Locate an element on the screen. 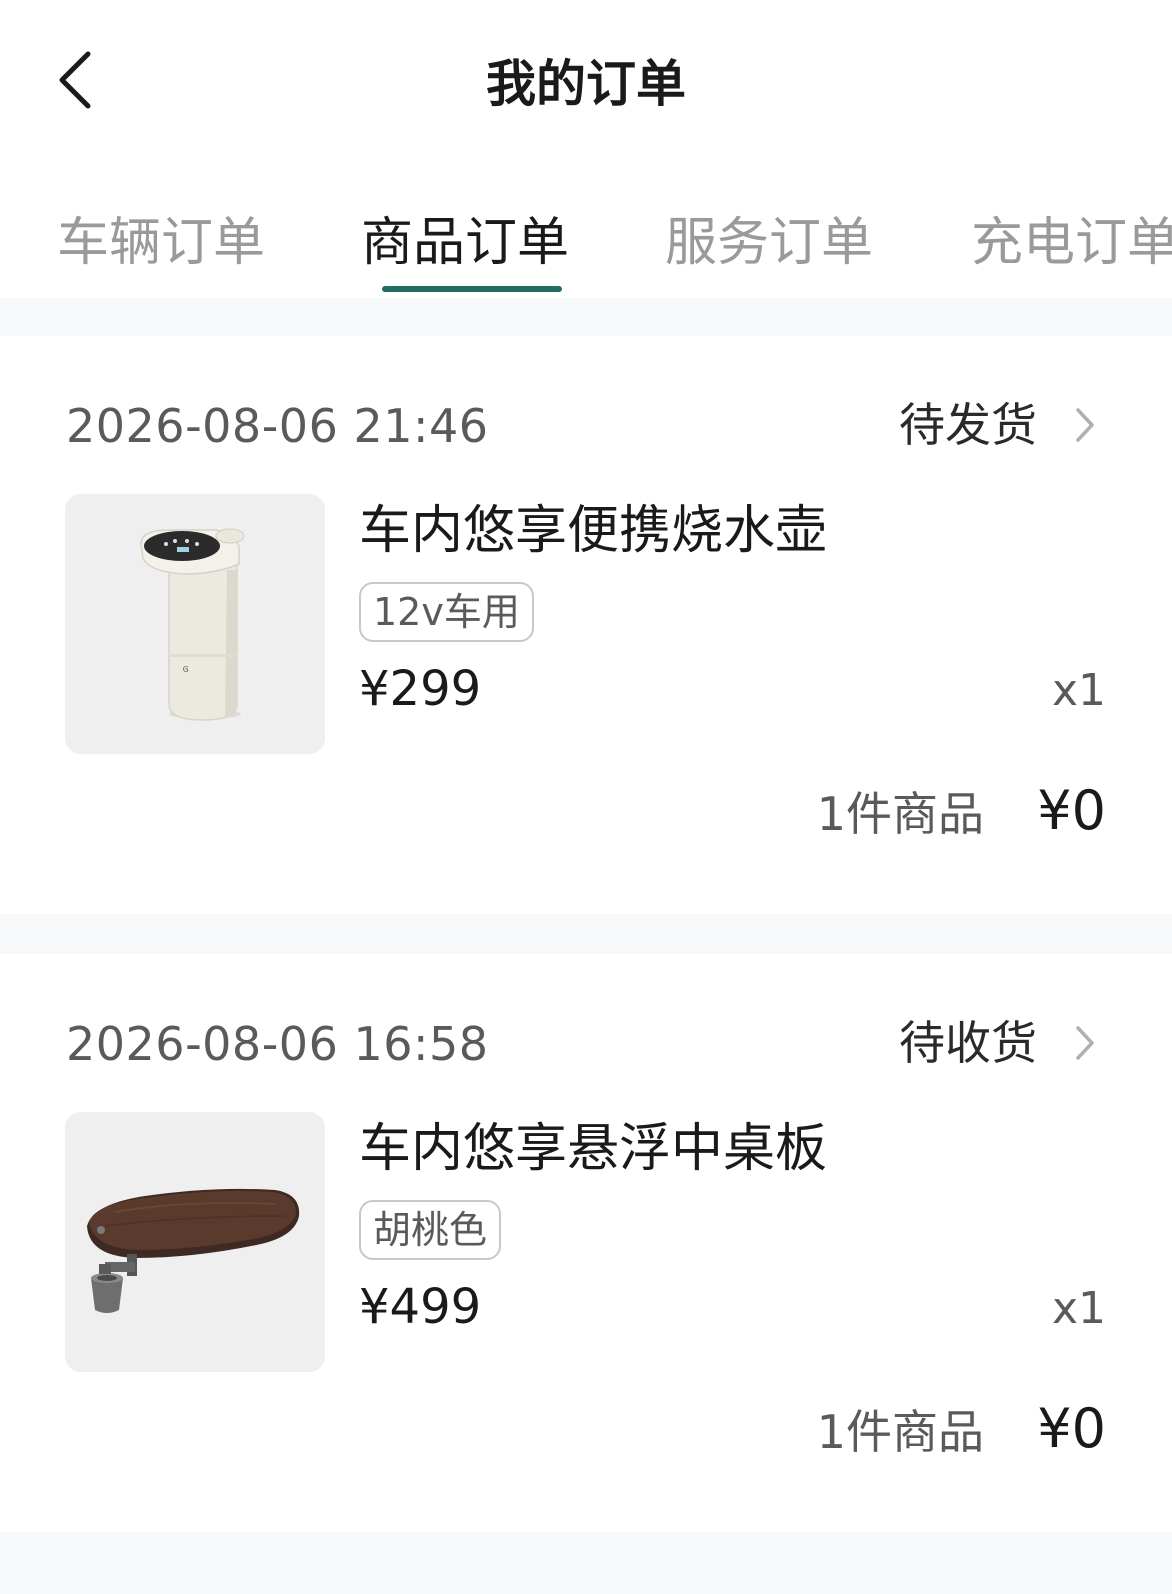  product-name: 车内悠享悬浮中桌板 is located at coordinates (593, 1149).